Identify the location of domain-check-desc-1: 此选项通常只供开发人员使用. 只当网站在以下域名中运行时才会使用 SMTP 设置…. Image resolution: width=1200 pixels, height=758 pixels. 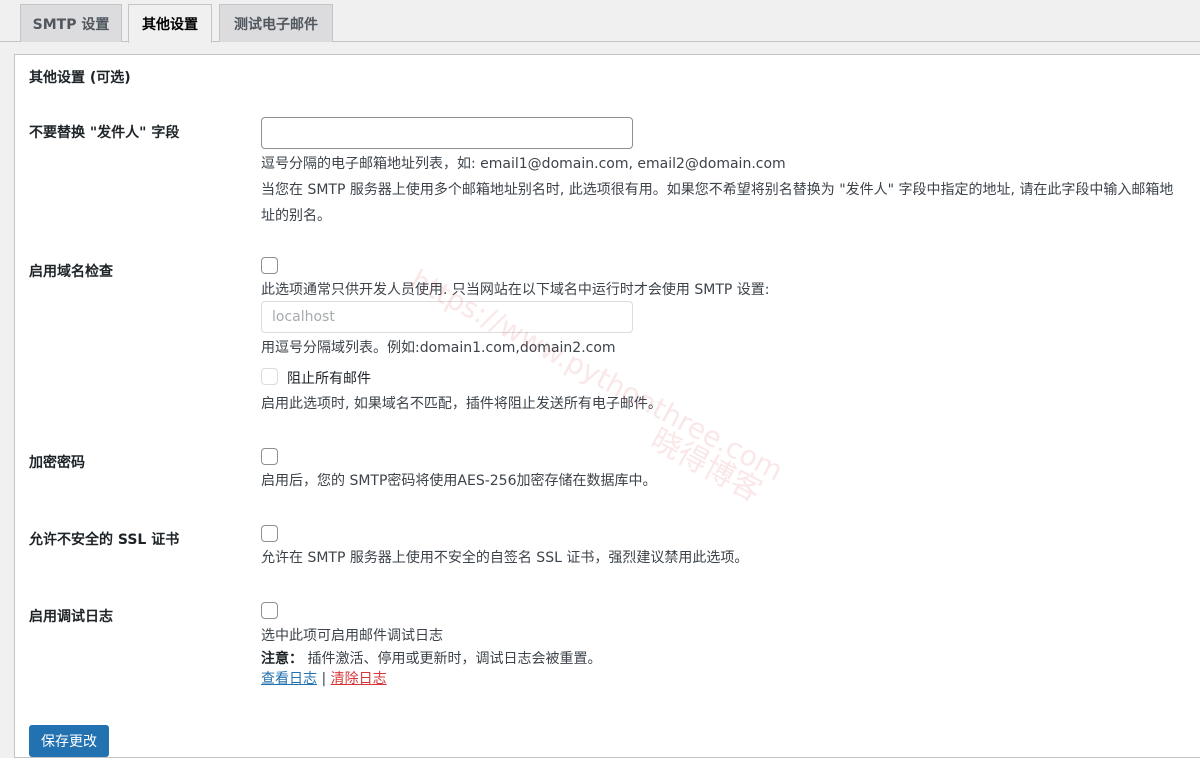
(515, 290).